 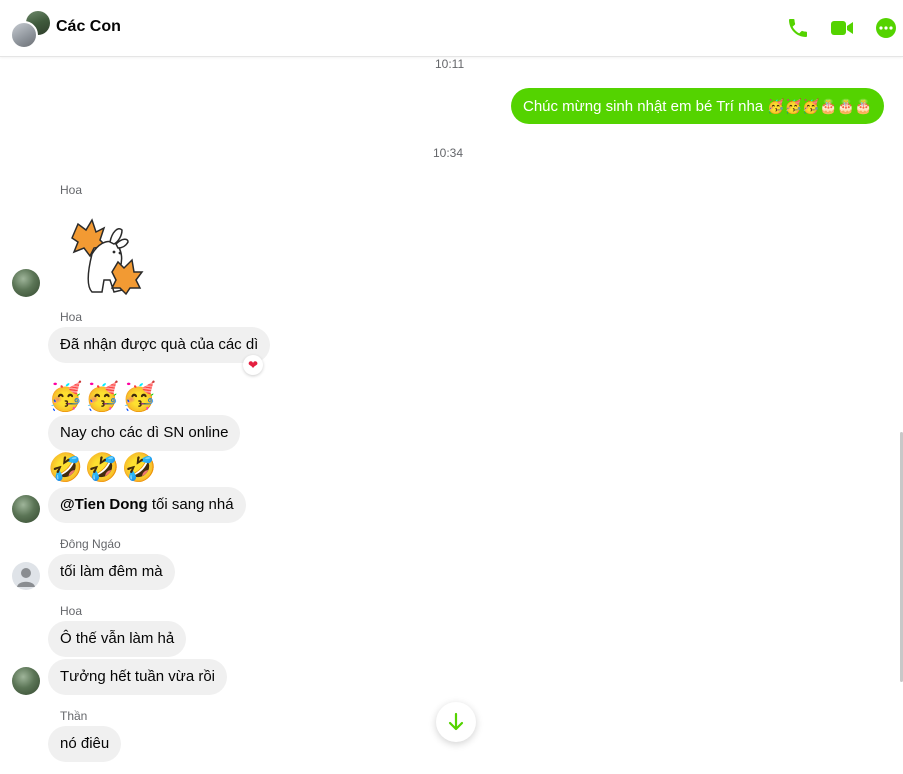 I want to click on message-text: Ô thế vẫn làm hả, so click(x=117, y=638).